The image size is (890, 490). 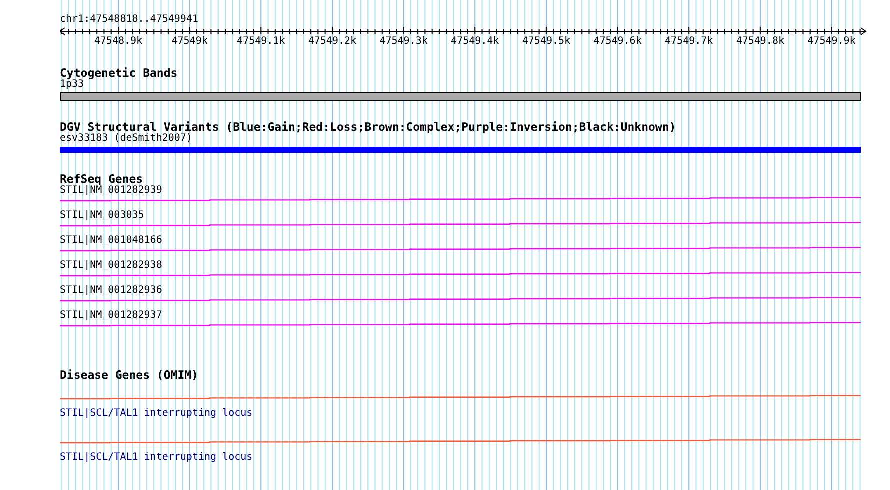 I want to click on tick-label: 47549.1k, so click(x=261, y=41).